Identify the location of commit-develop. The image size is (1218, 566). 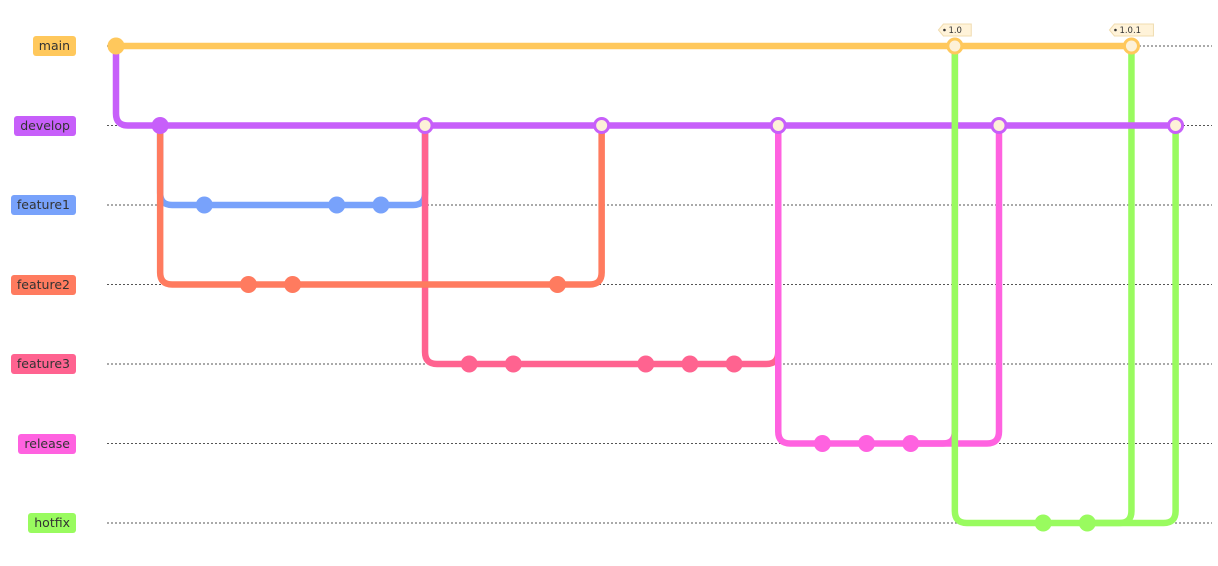
(160, 125).